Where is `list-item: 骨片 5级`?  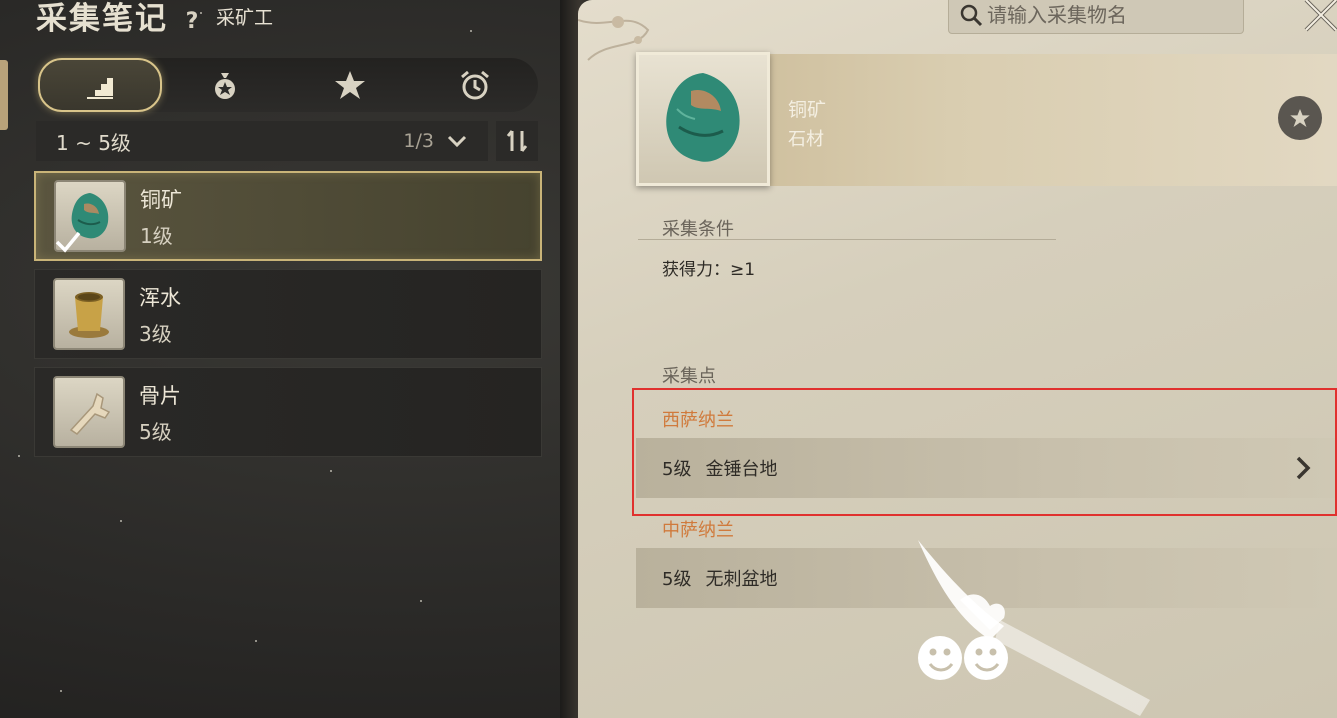 list-item: 骨片 5级 is located at coordinates (288, 412).